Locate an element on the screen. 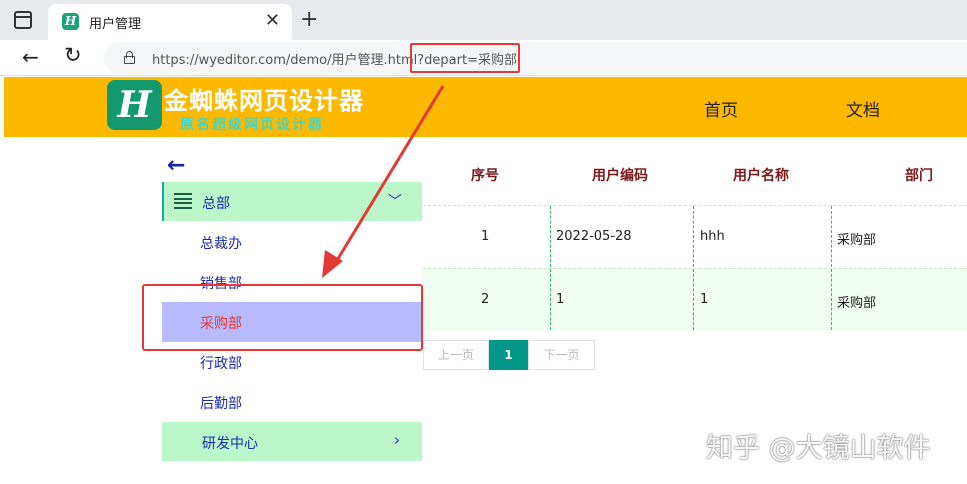 This screenshot has width=967, height=484. menu-group-headquarters: 总部 ﹀ is located at coordinates (292, 201).